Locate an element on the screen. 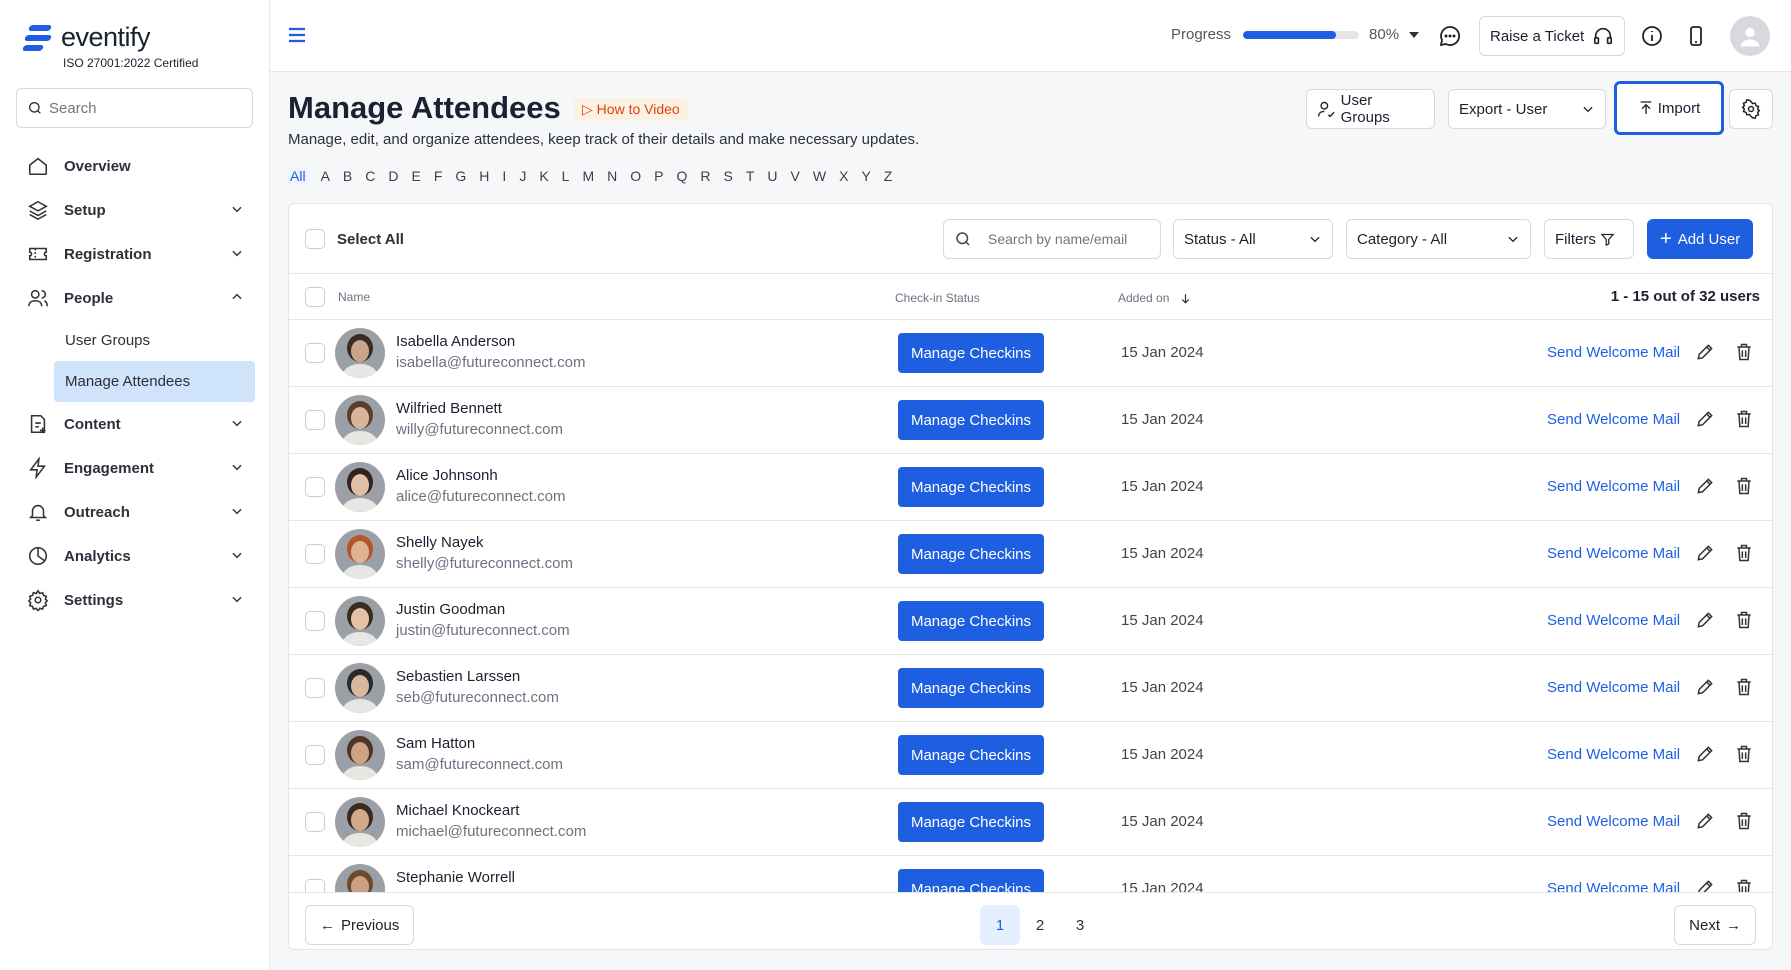 This screenshot has height=970, width=1791. filters-button: Filters is located at coordinates (1589, 239).